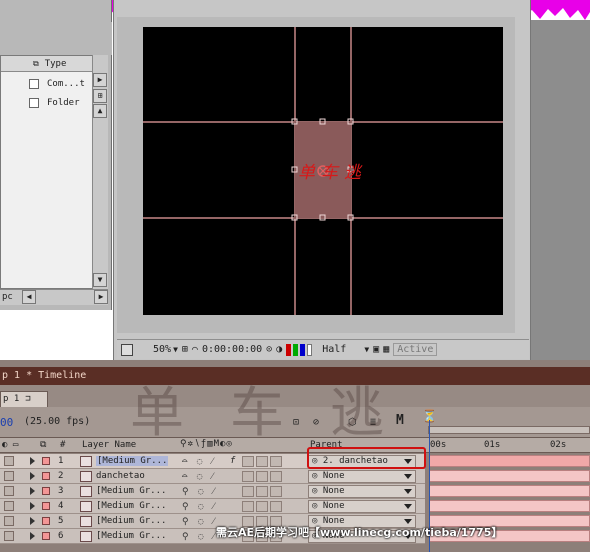 The height and width of the screenshot is (552, 590). What do you see at coordinates (195, 349) in the screenshot?
I see `mask-icon: ⌒` at bounding box center [195, 349].